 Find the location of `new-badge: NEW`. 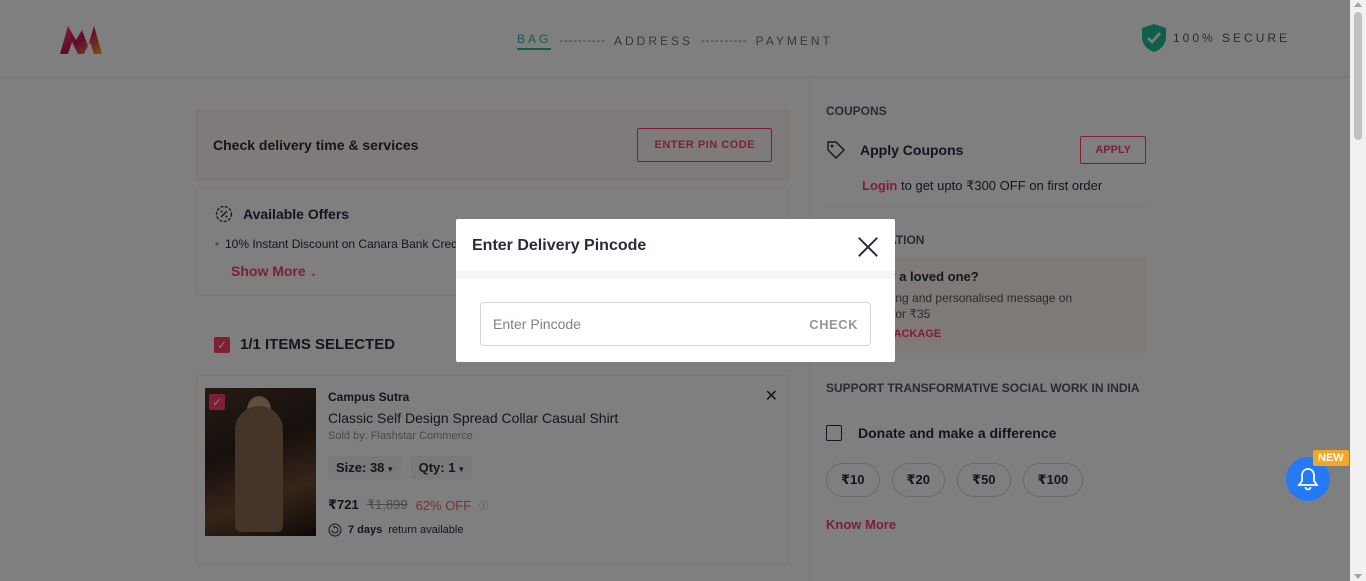

new-badge: NEW is located at coordinates (1331, 458).